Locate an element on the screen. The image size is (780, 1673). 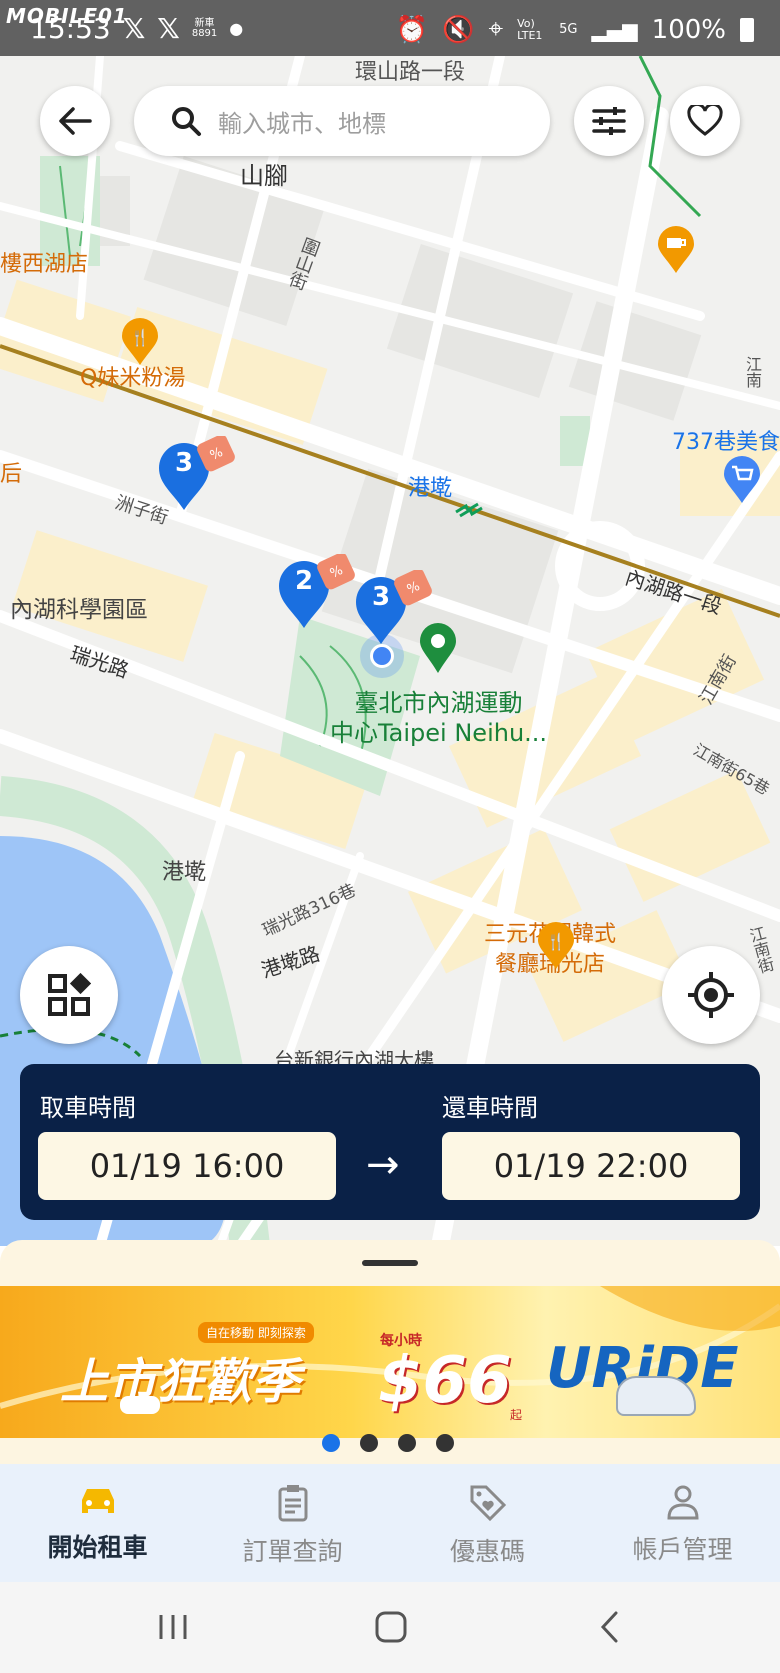
mute-icon: 🔇 is located at coordinates (458, 29).